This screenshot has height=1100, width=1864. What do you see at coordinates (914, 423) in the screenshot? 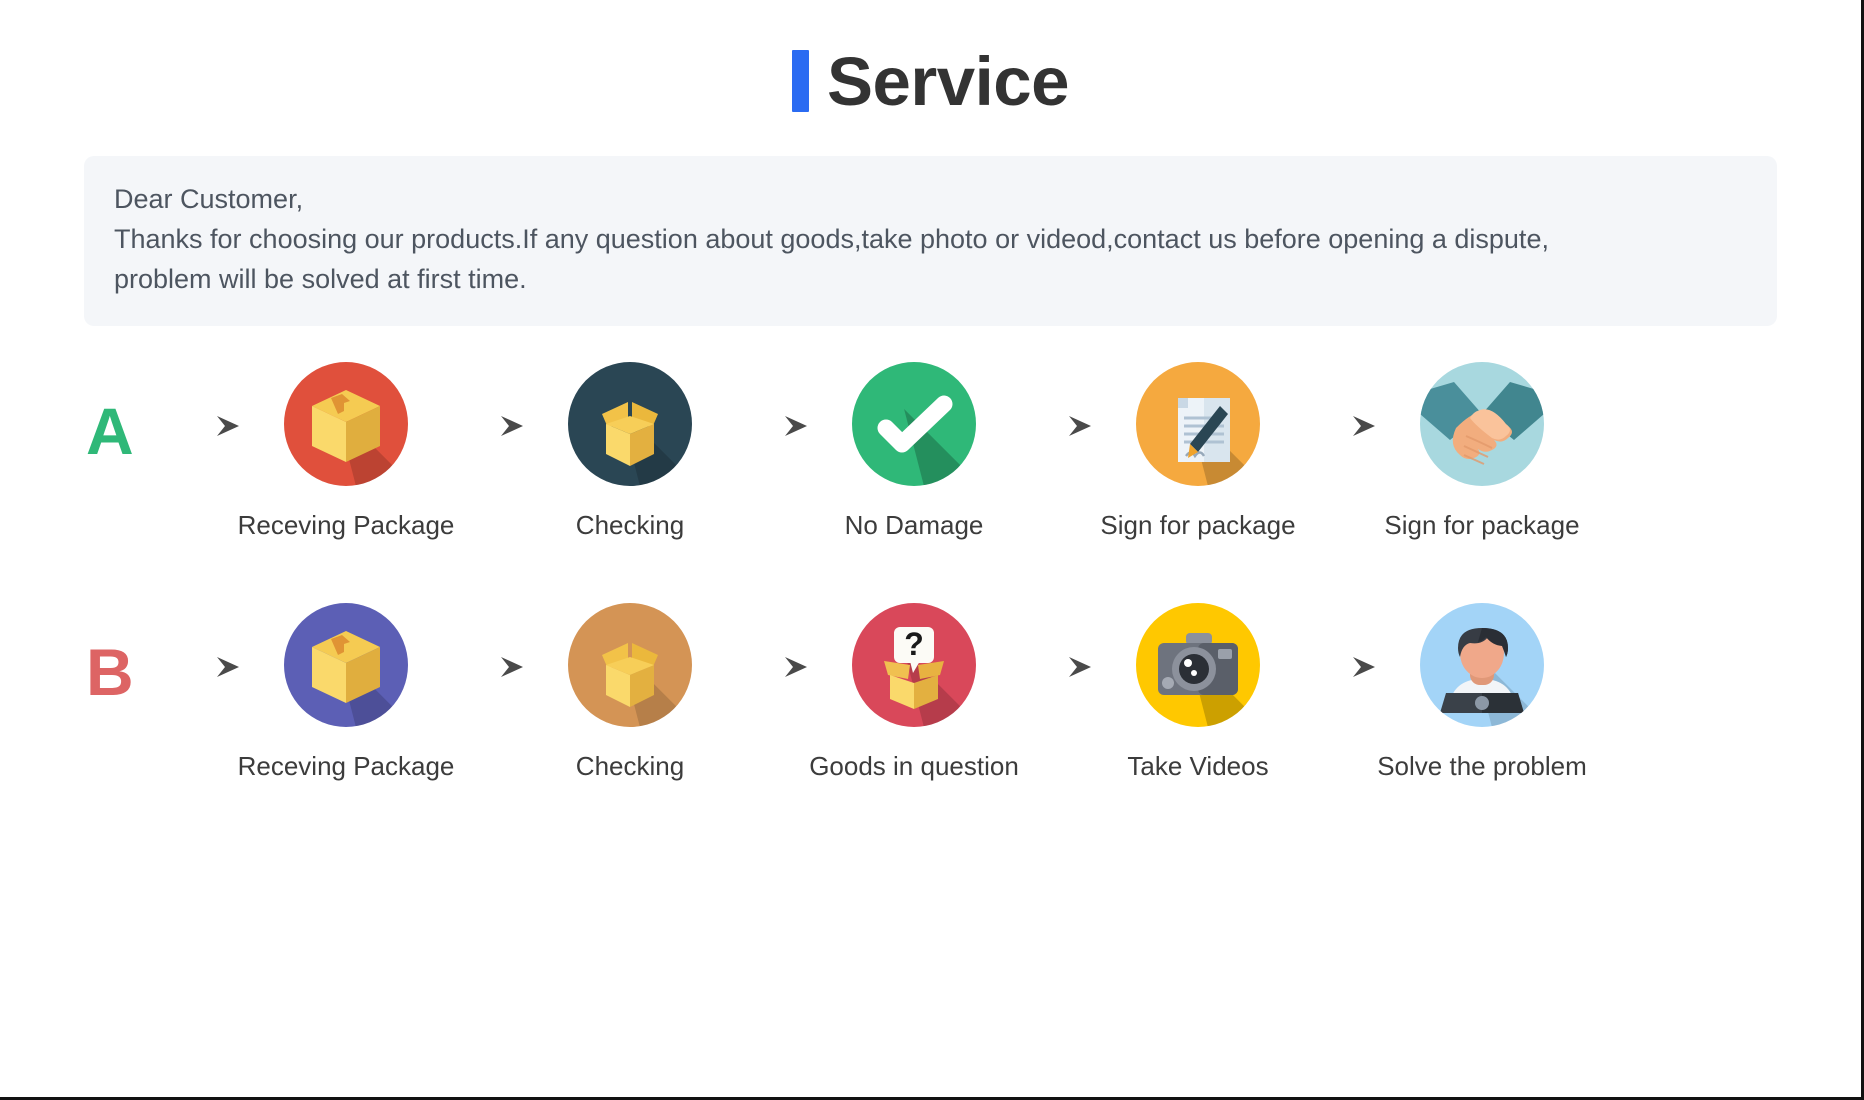
I see `check-mark-icon` at bounding box center [914, 423].